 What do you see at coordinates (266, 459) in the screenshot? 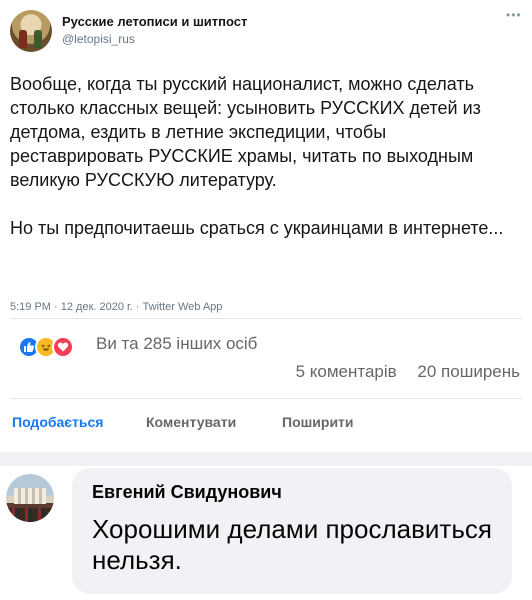
I see `section-separator` at bounding box center [266, 459].